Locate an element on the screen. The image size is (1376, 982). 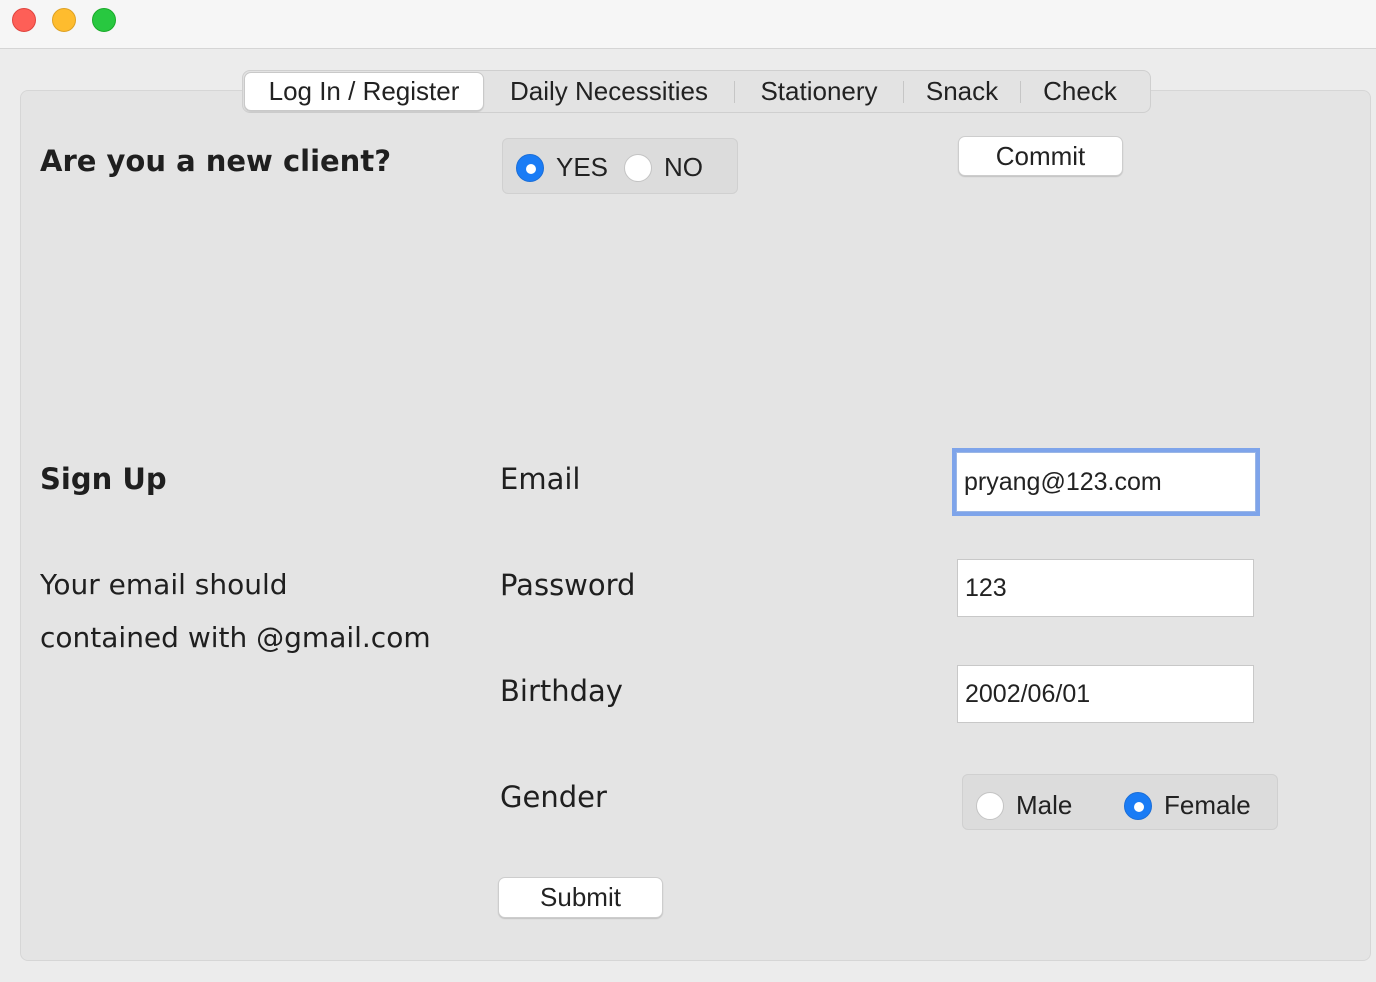
birthday-label: Birthday is located at coordinates (561, 691).